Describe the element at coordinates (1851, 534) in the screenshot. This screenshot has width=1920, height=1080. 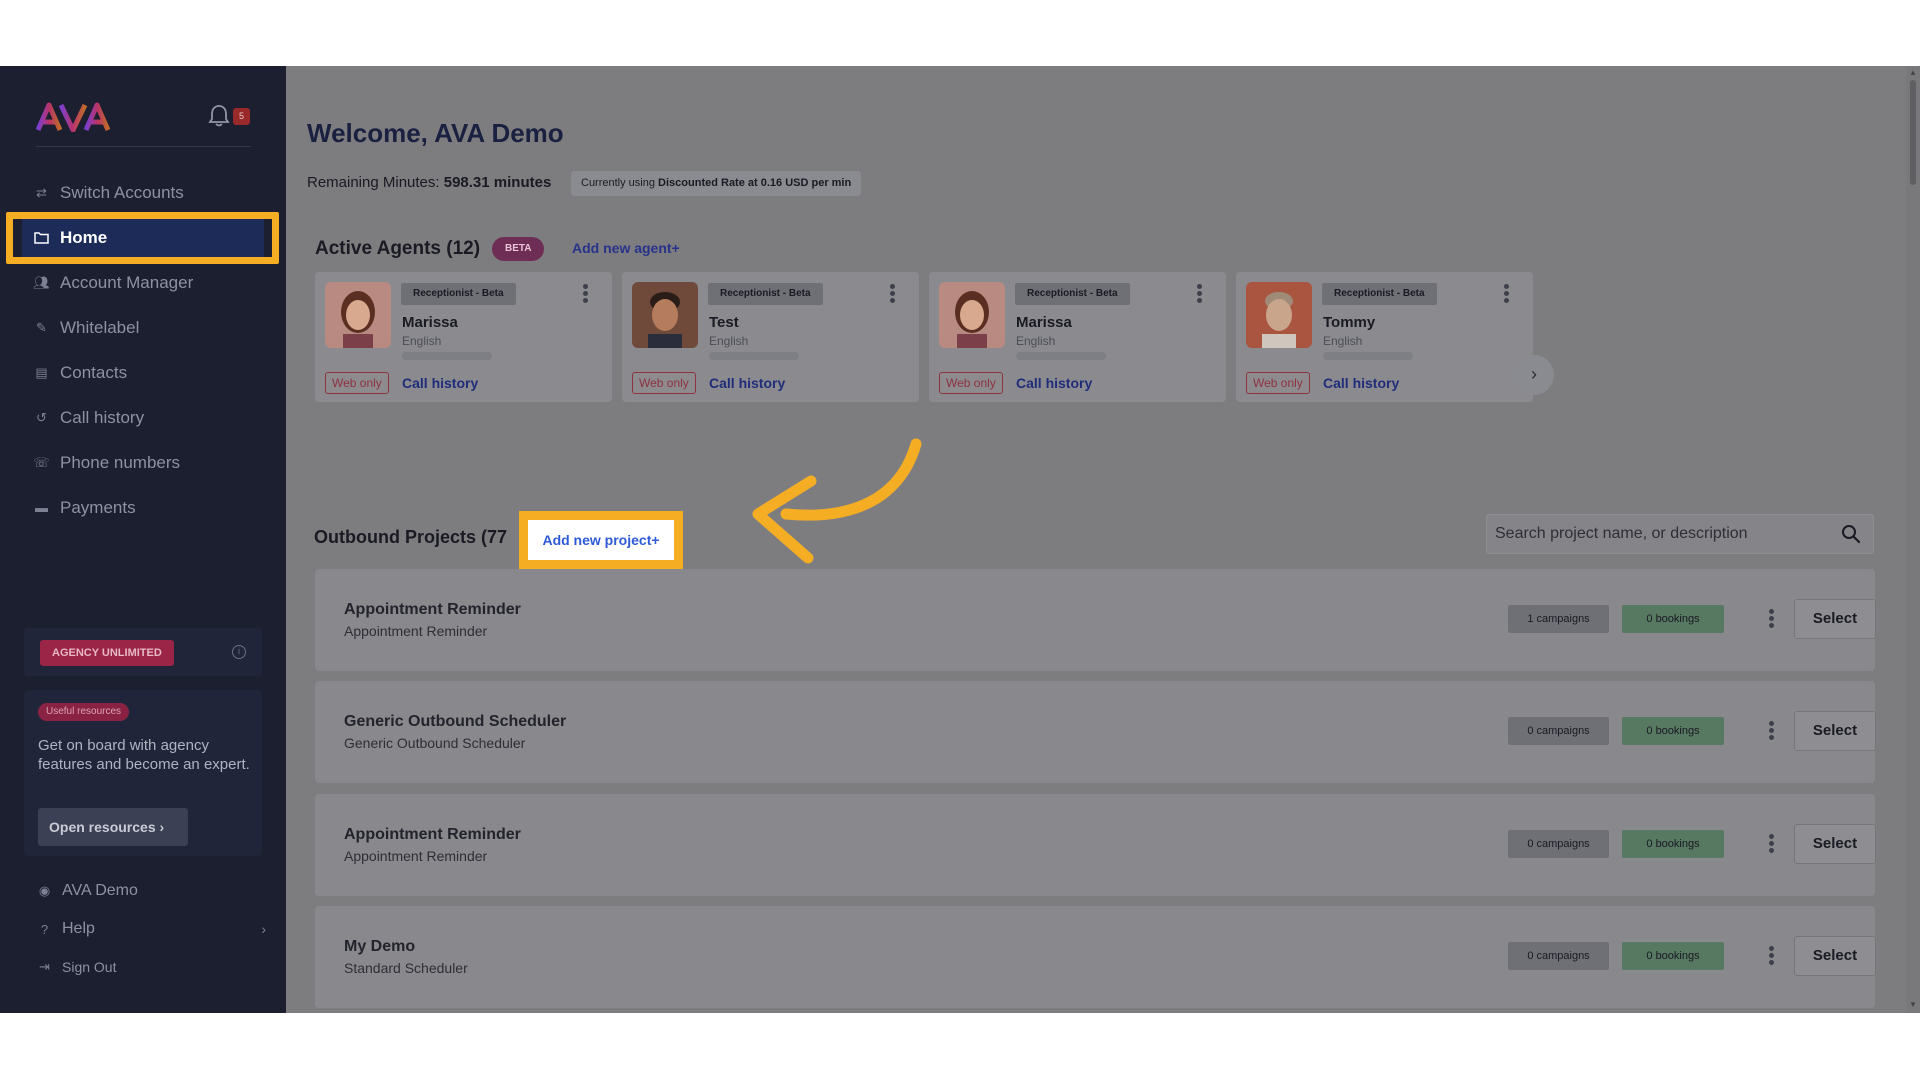
I see `search-icon` at that location.